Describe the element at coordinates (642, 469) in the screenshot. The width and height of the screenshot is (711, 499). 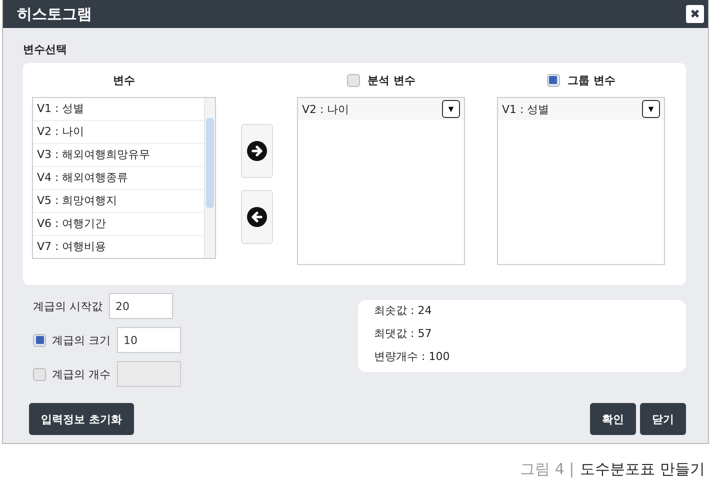
I see `figure-caption: 도수분포표 만들기` at that location.